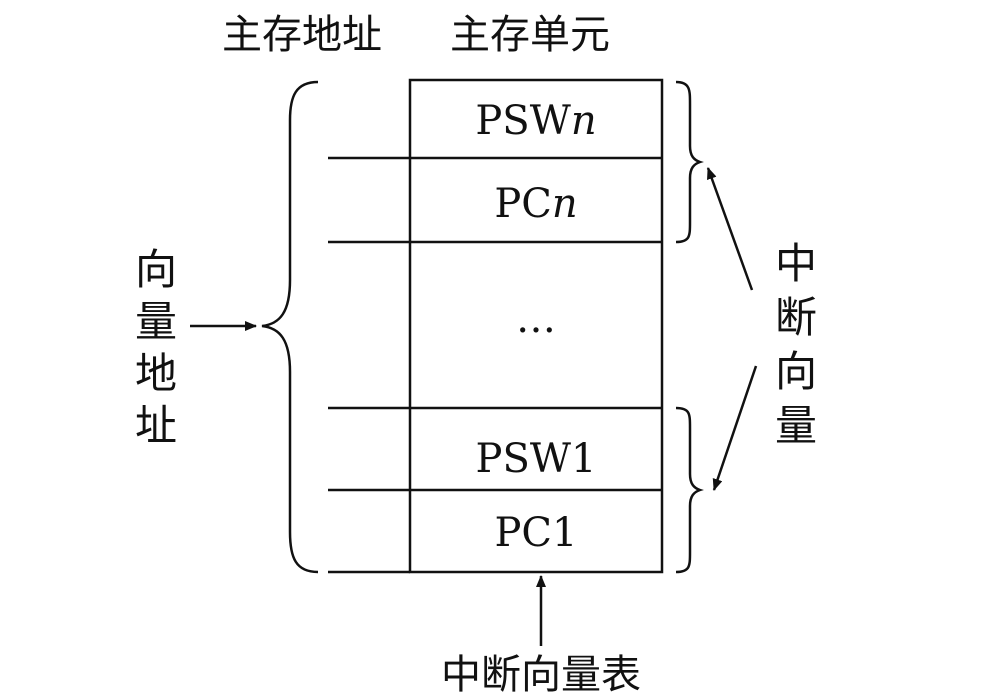 The width and height of the screenshot is (1008, 700). What do you see at coordinates (735, 428) in the screenshot?
I see `interrupt-vector-arrow-down` at bounding box center [735, 428].